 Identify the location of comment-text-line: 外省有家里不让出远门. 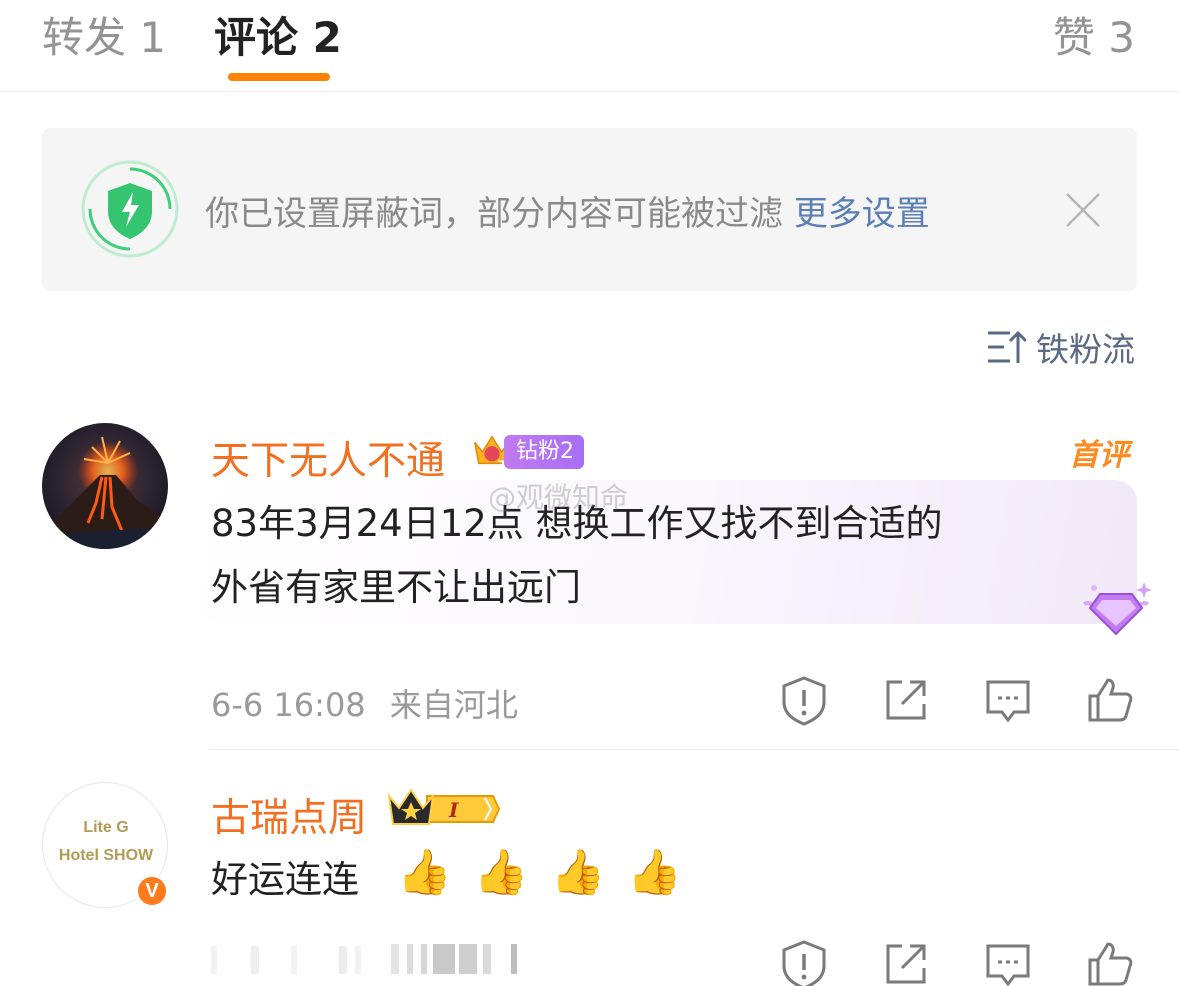
(396, 587).